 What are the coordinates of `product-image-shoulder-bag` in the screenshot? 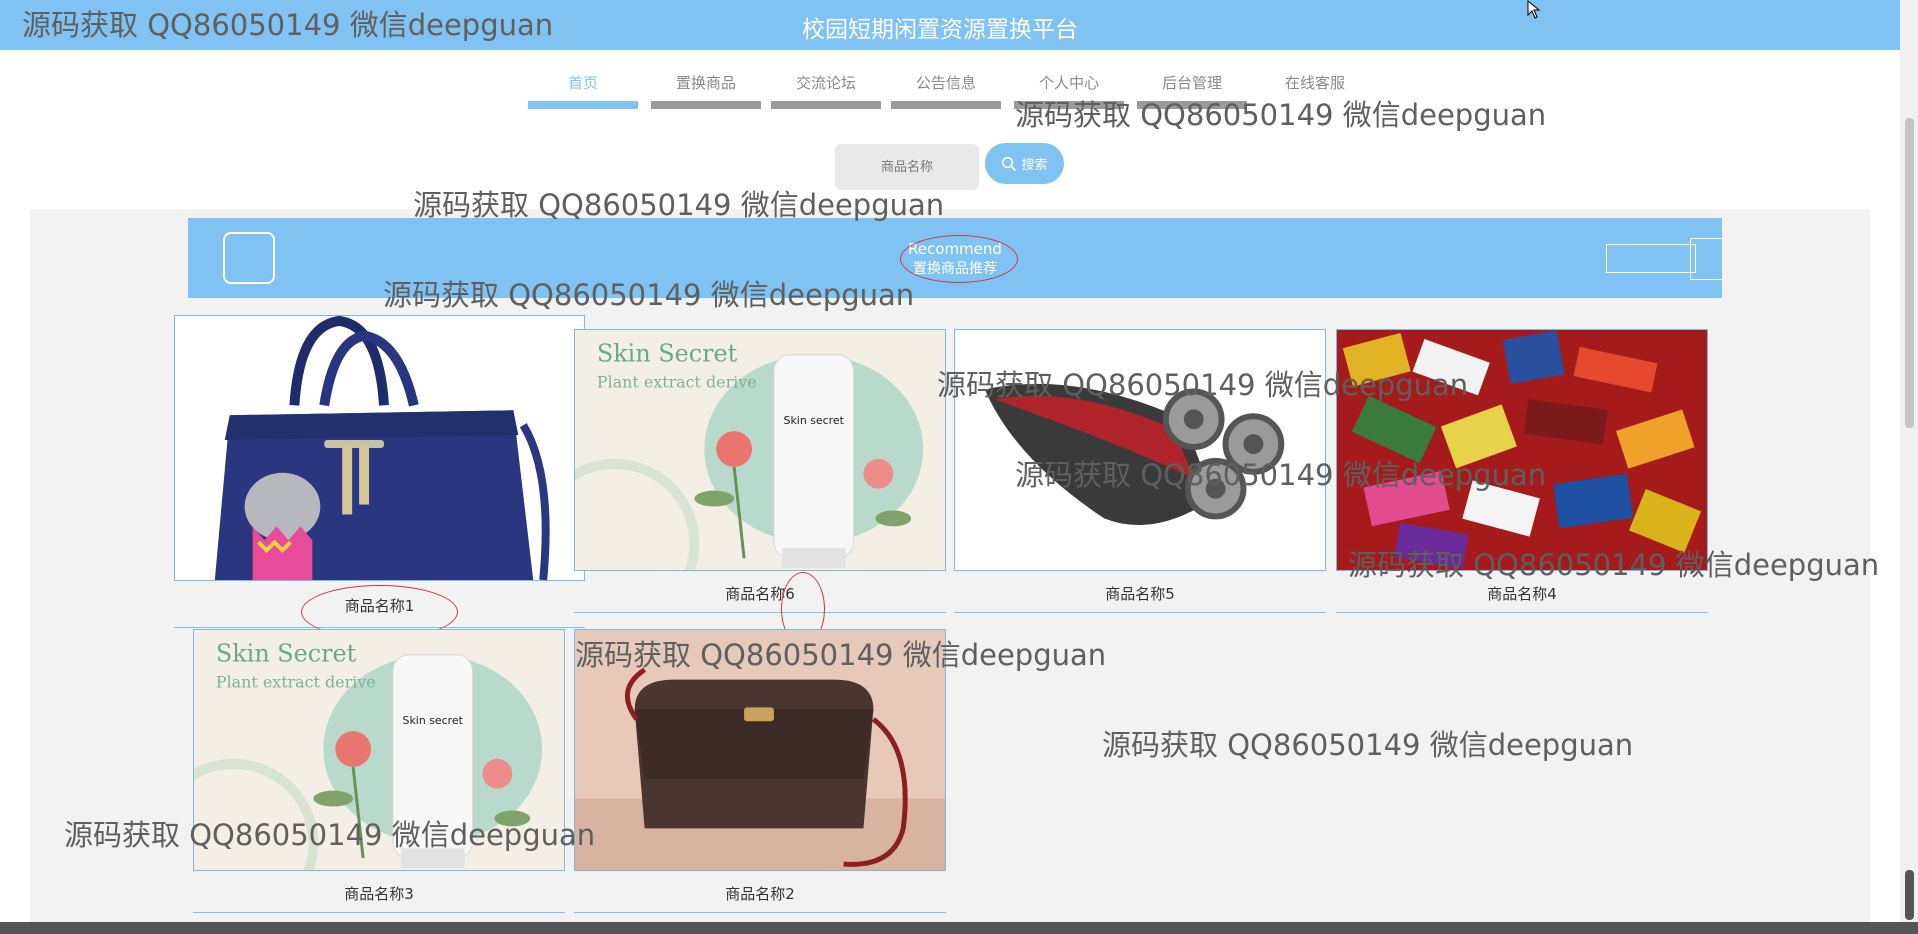 It's located at (760, 750).